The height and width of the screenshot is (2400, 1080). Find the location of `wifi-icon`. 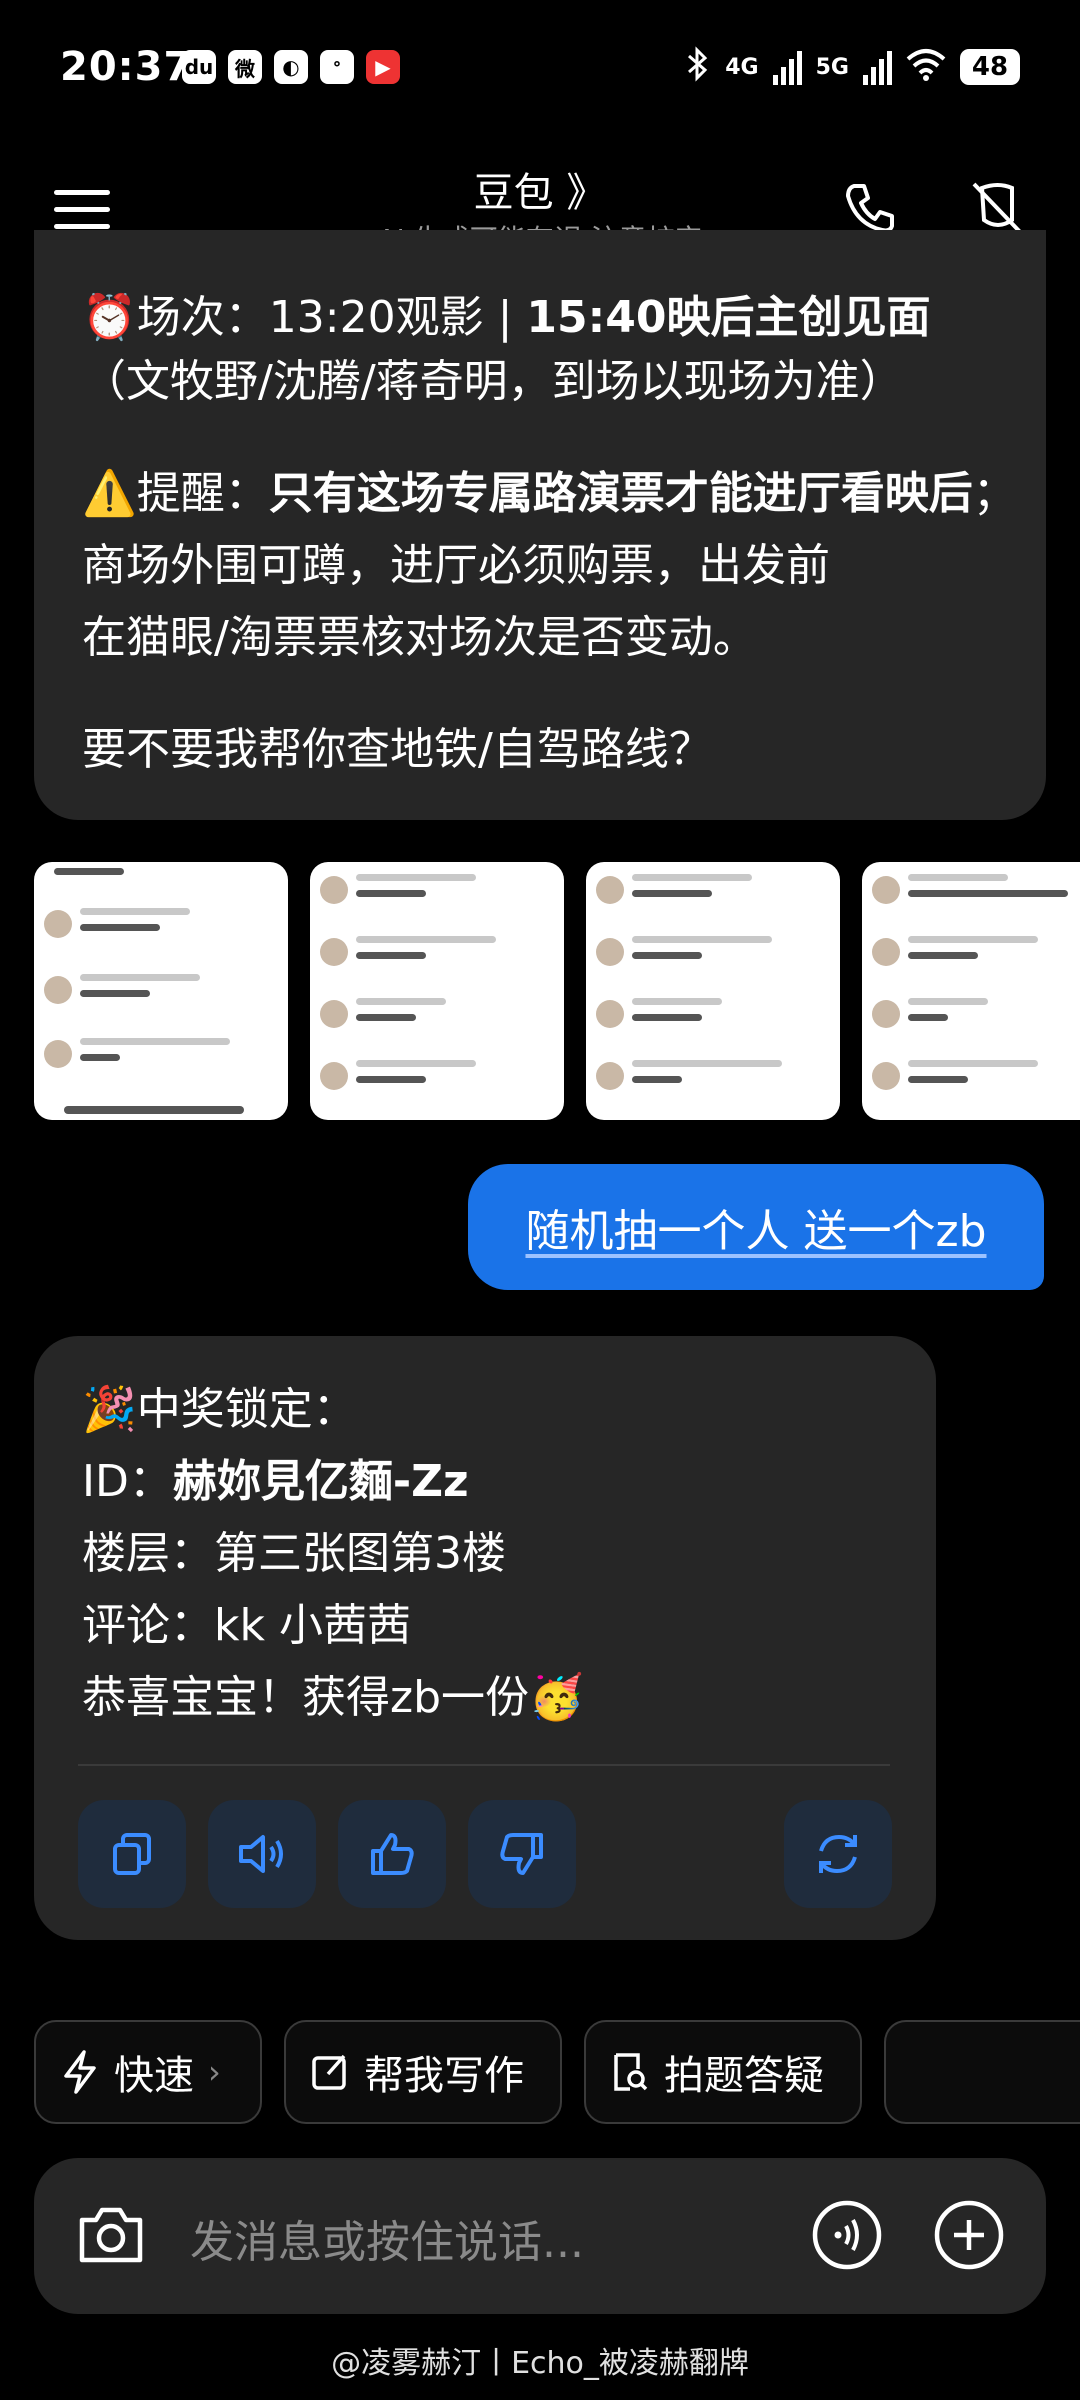

wifi-icon is located at coordinates (926, 67).